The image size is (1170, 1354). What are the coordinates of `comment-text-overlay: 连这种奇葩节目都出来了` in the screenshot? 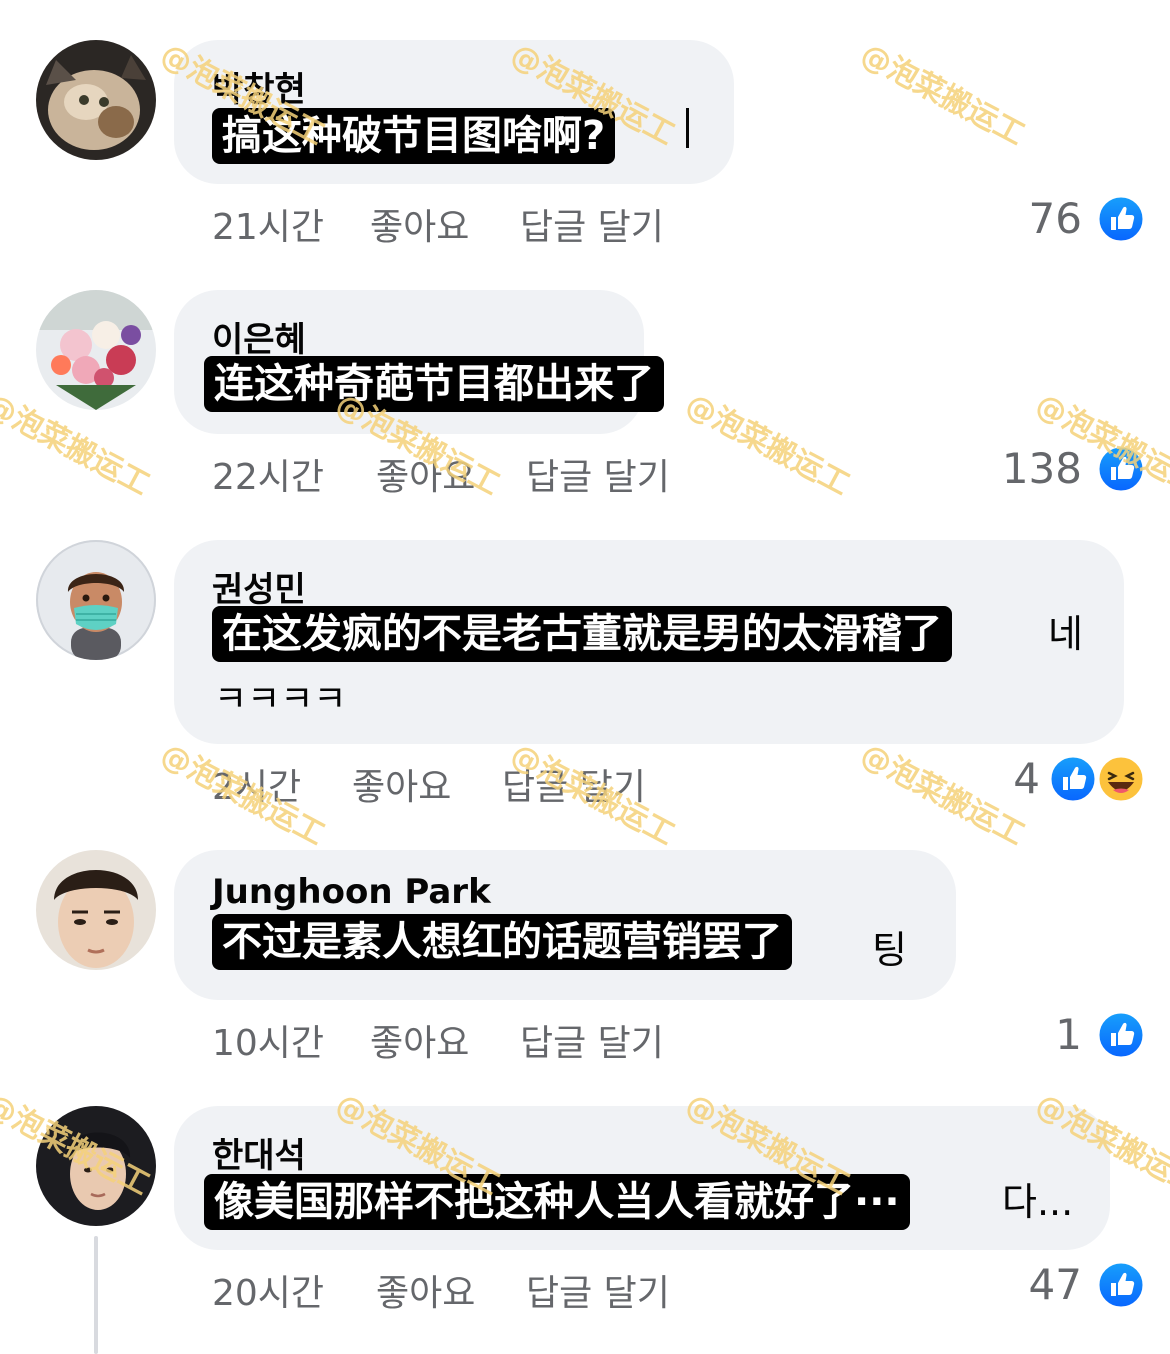 It's located at (434, 384).